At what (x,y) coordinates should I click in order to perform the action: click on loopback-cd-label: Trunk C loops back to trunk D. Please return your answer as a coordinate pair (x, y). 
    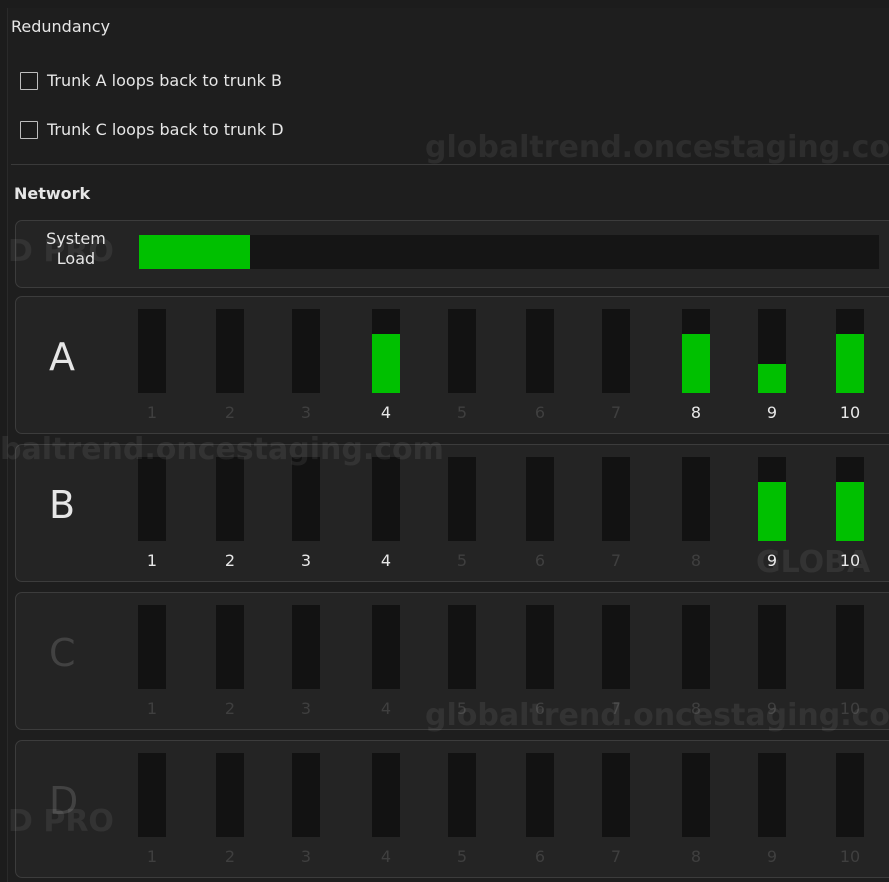
    Looking at the image, I should click on (165, 129).